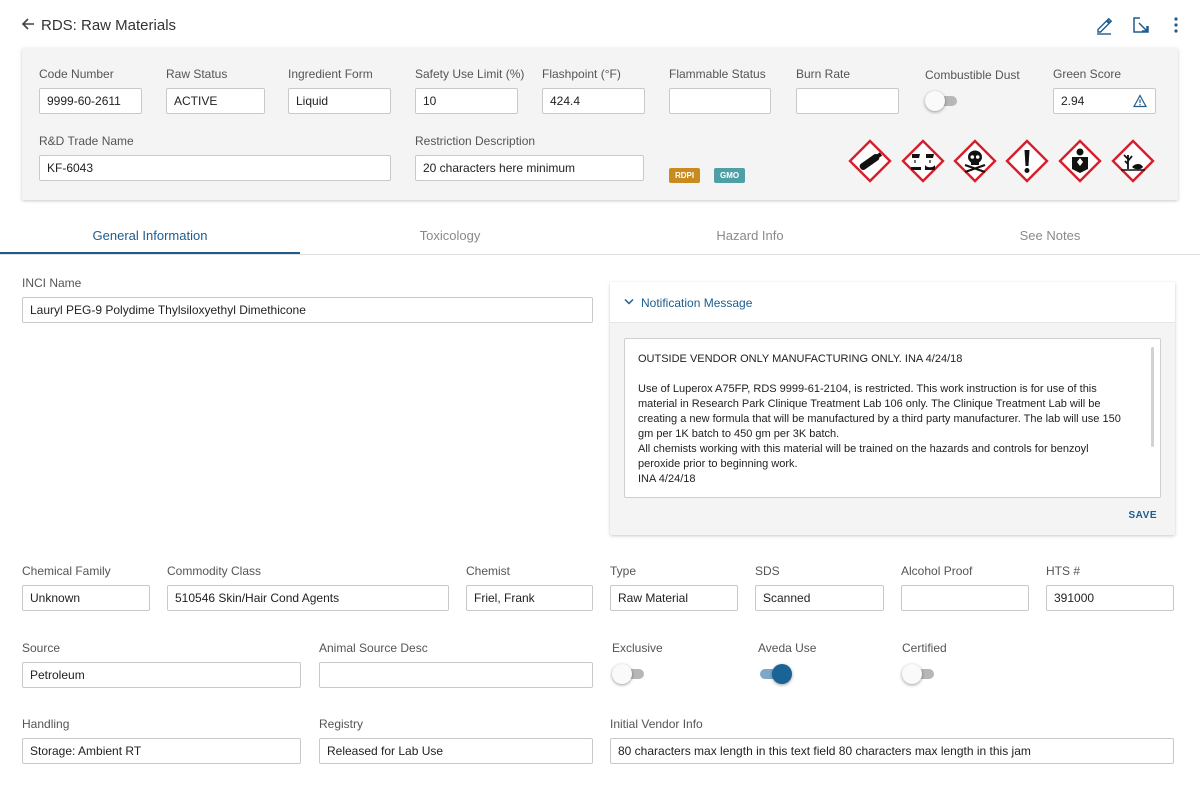 This screenshot has height=800, width=1200. What do you see at coordinates (629, 301) in the screenshot?
I see `chevron-down-icon` at bounding box center [629, 301].